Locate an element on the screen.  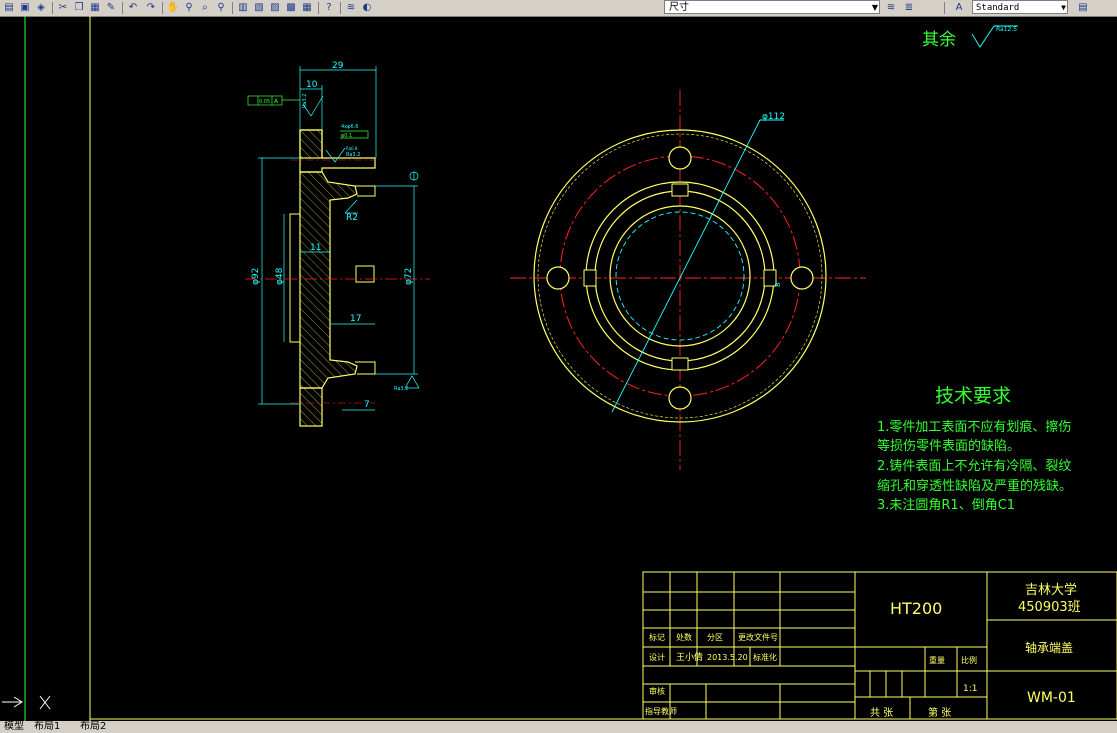
class-number: 450903班 is located at coordinates (1049, 607).